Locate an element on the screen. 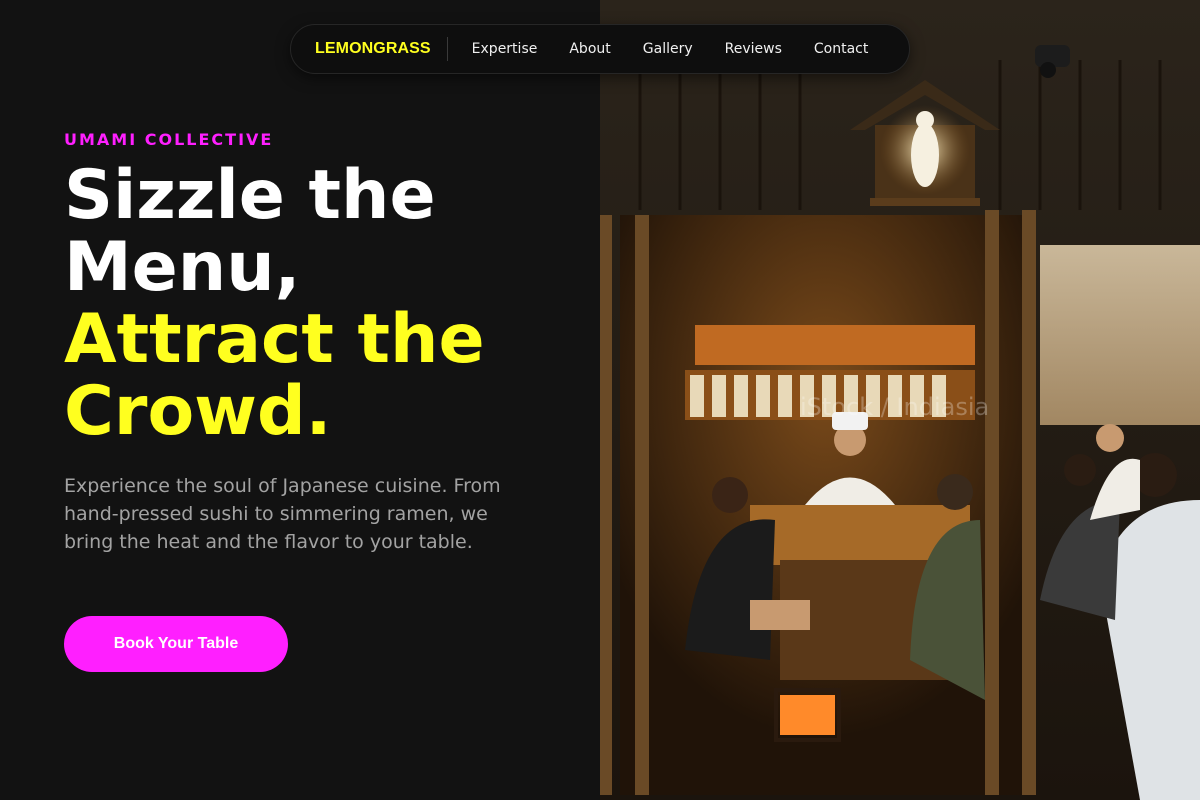 Image resolution: width=1200 pixels, height=800 pixels. nav-link-about: About is located at coordinates (589, 49).